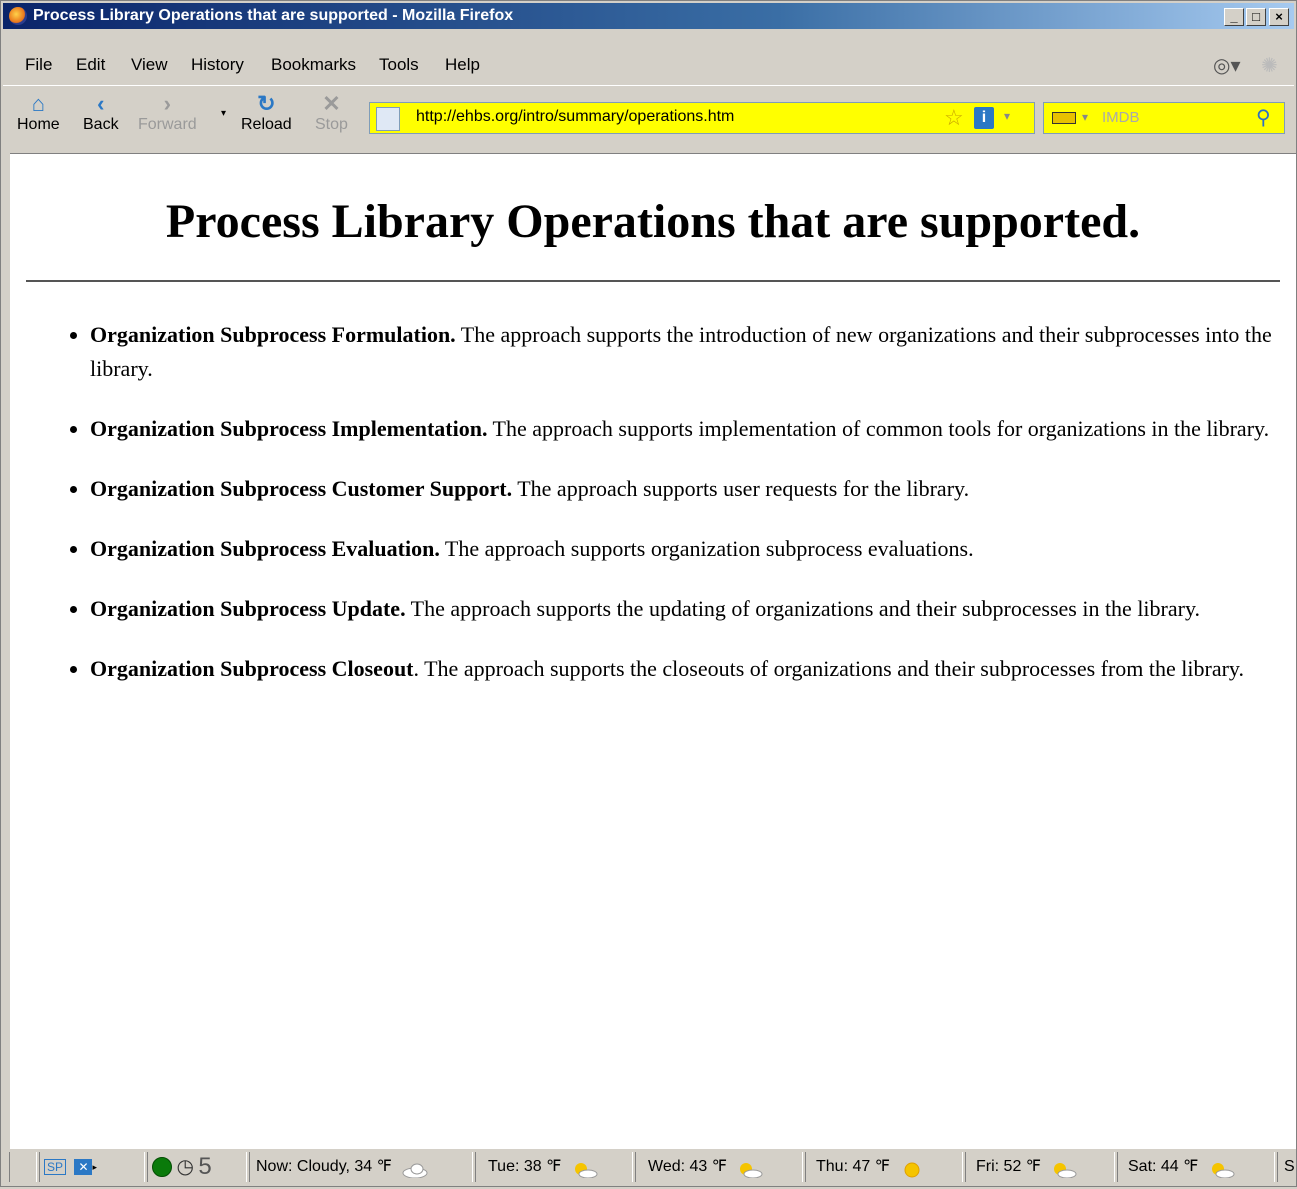  Describe the element at coordinates (653, 281) in the screenshot. I see `divider` at that location.